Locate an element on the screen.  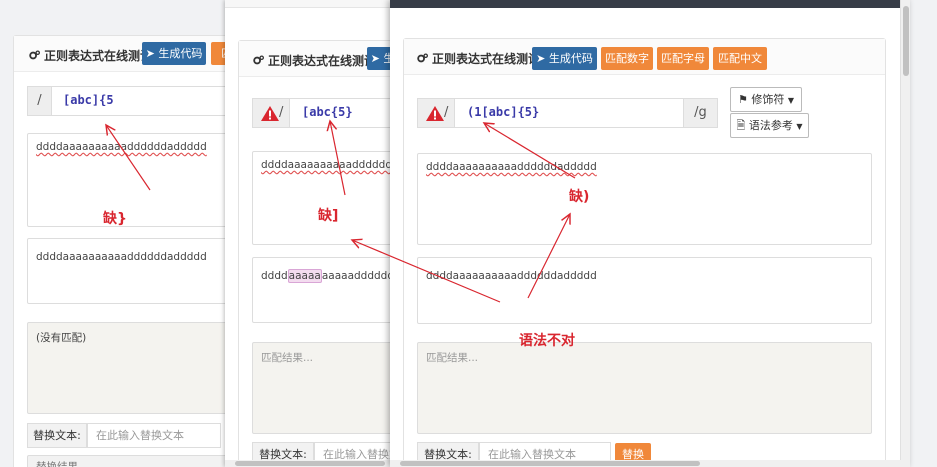
match-letters-label: 匹配字母 is located at coordinates (683, 58).